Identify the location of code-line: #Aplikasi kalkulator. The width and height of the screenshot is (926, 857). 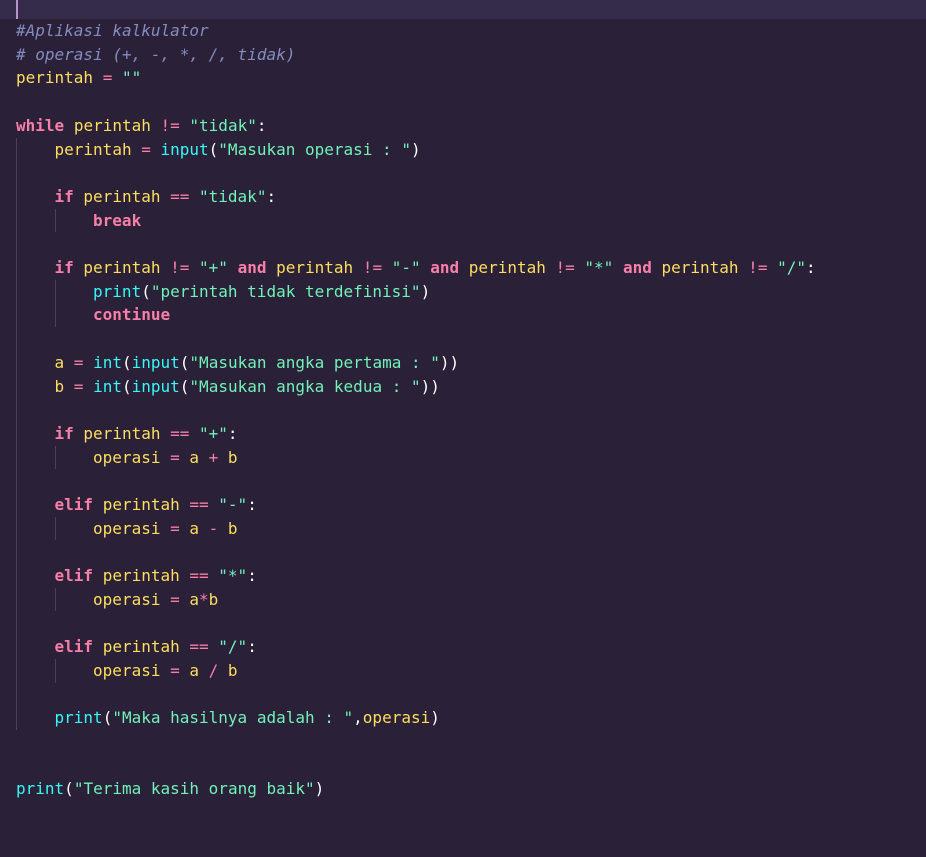
(112, 31).